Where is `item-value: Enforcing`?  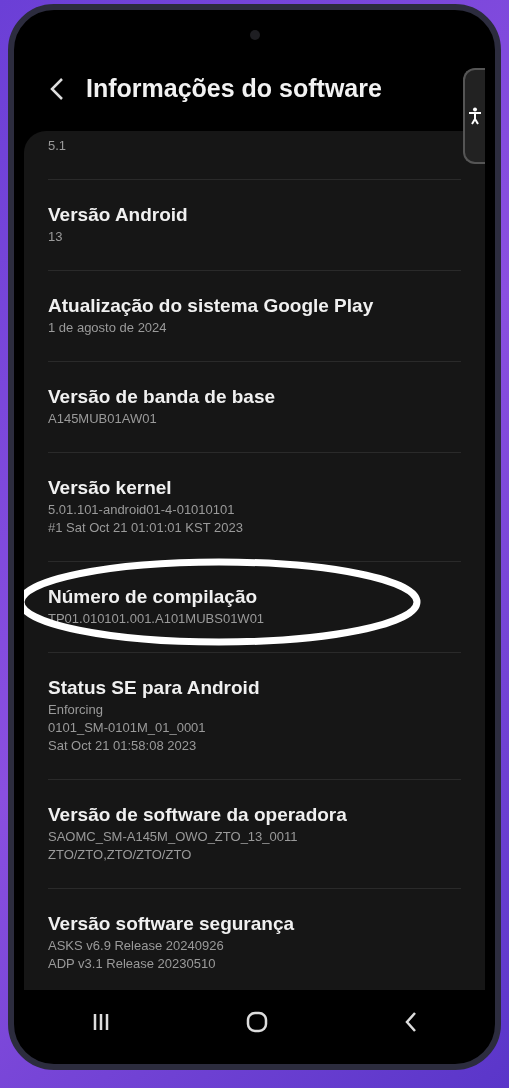
item-value: Enforcing is located at coordinates (76, 710).